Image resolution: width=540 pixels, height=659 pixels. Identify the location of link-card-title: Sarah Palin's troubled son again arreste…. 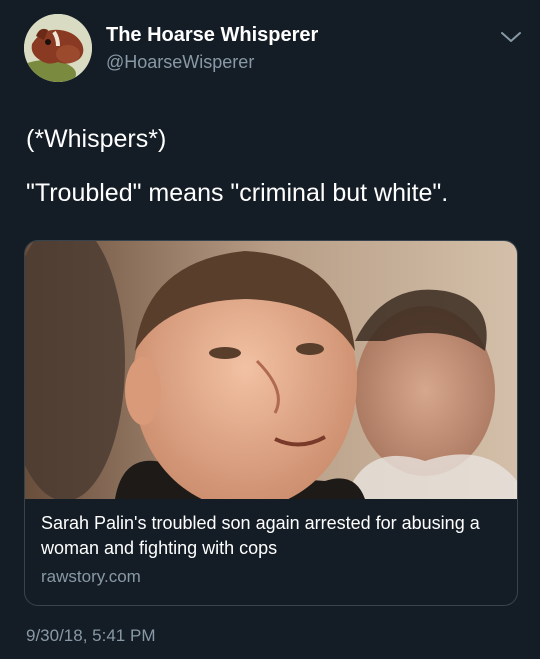
(271, 536).